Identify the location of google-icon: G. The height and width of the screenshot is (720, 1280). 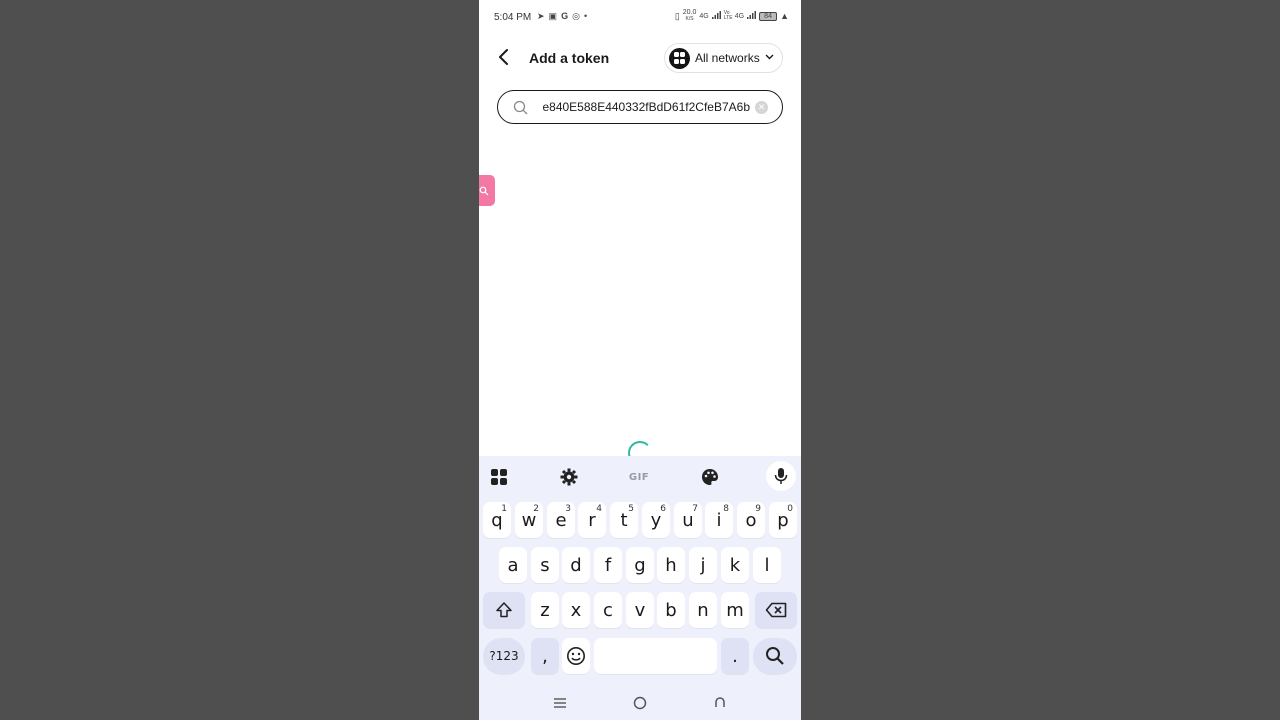
(565, 16).